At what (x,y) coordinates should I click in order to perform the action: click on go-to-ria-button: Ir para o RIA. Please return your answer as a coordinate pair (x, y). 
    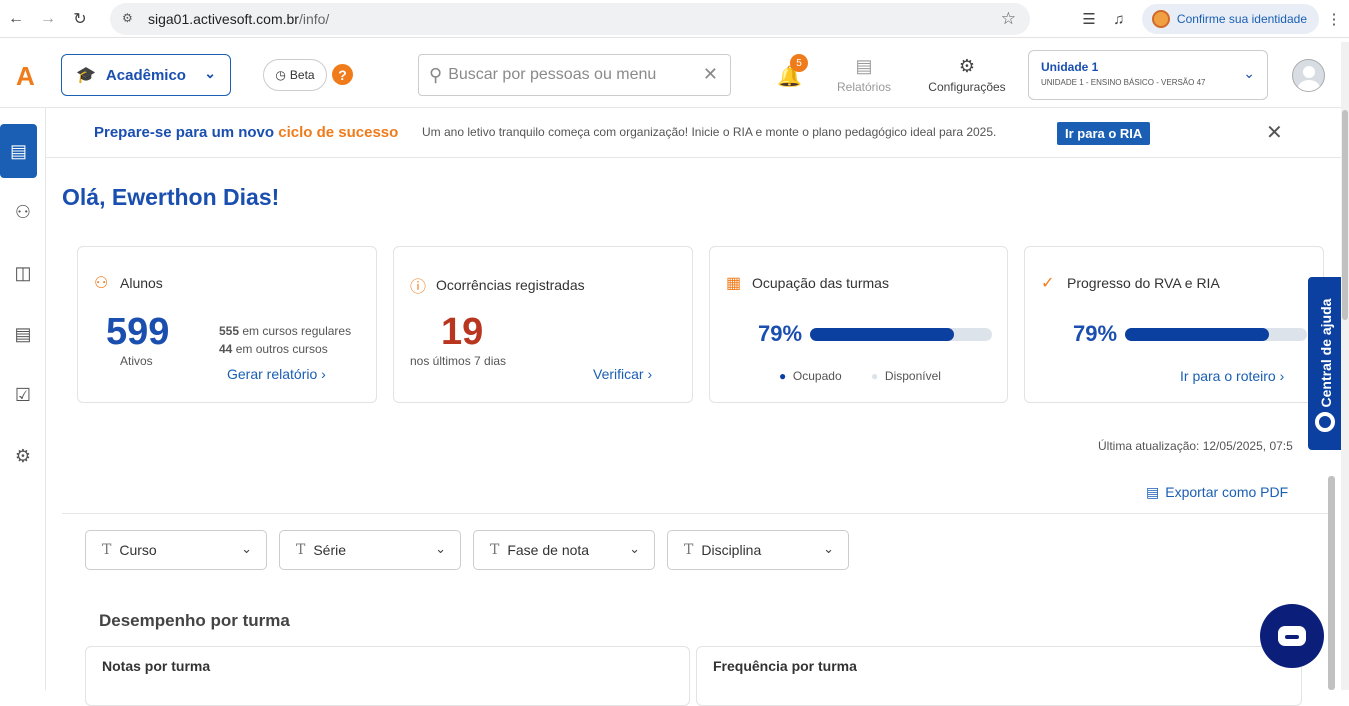
    Looking at the image, I should click on (1104, 133).